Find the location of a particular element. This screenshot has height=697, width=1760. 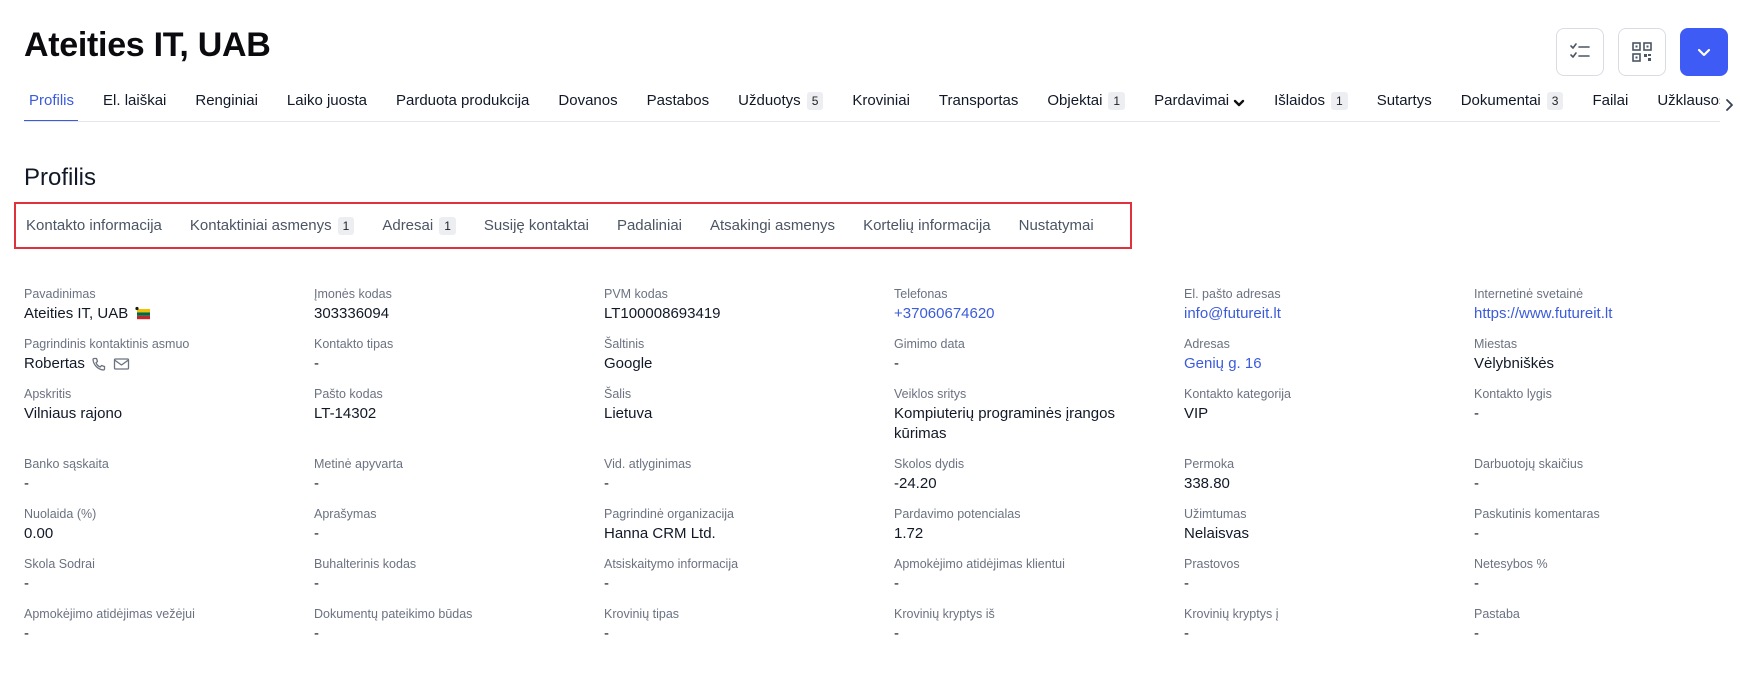

field-label: Pašto kodas is located at coordinates (348, 394).